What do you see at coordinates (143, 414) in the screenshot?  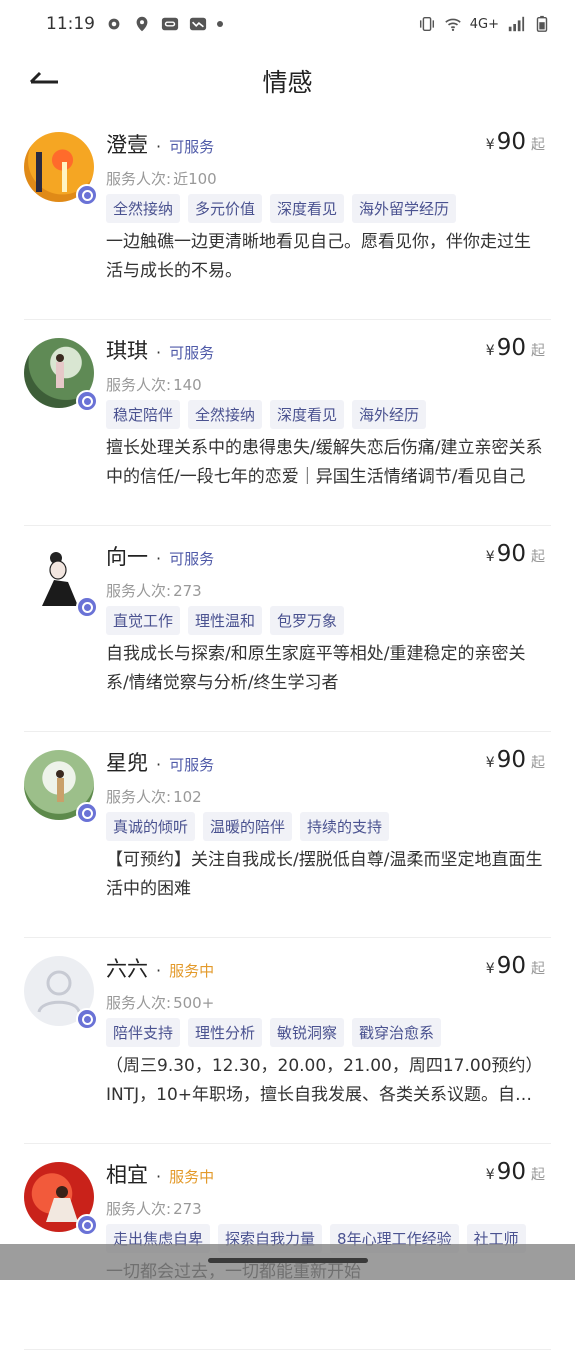 I see `tag: 稳定陪伴` at bounding box center [143, 414].